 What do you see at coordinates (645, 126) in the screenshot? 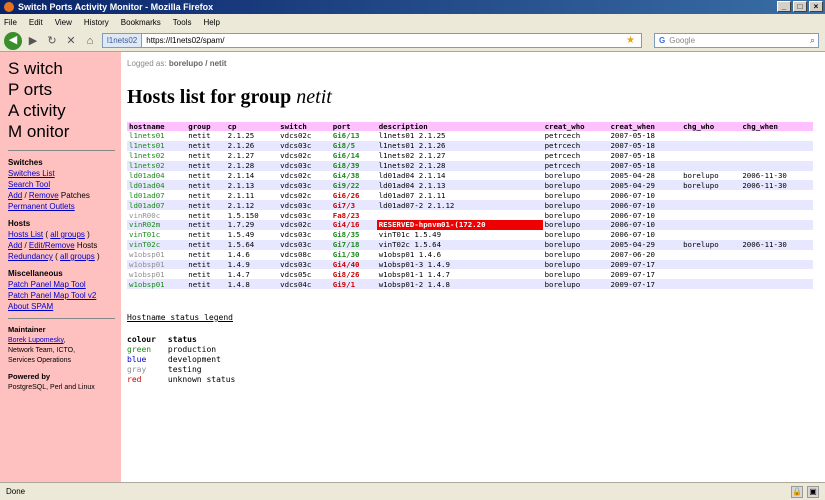
I see `column-header-creat-when: creat_when` at bounding box center [645, 126].